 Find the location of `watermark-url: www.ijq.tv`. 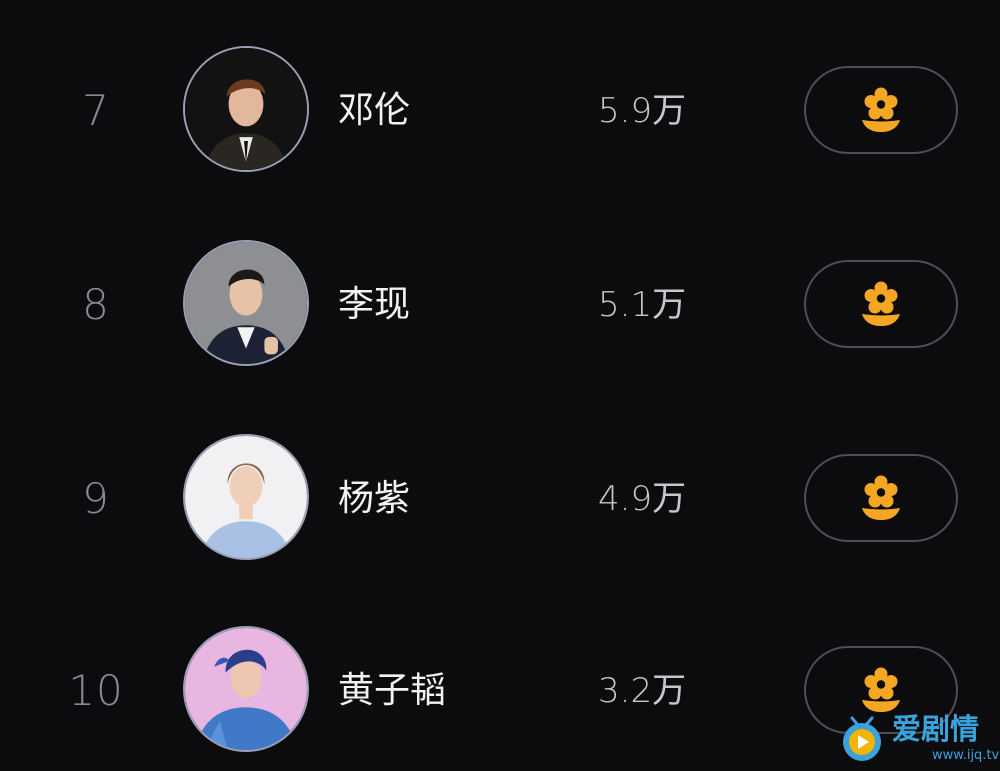

watermark-url: www.ijq.tv is located at coordinates (966, 755).